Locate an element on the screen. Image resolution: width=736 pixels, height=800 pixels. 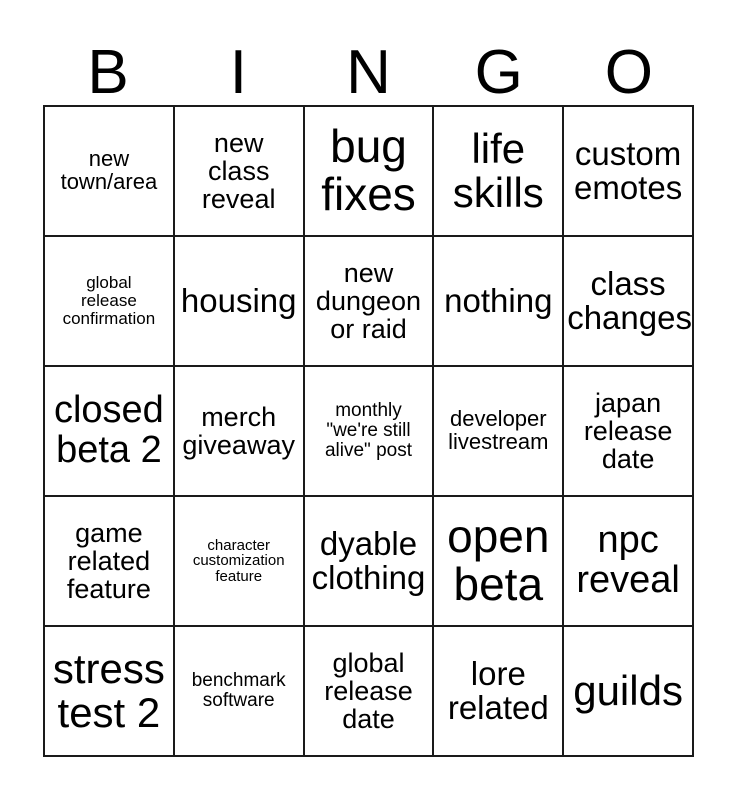
bingo-cell: new town/area is located at coordinates (110, 172).